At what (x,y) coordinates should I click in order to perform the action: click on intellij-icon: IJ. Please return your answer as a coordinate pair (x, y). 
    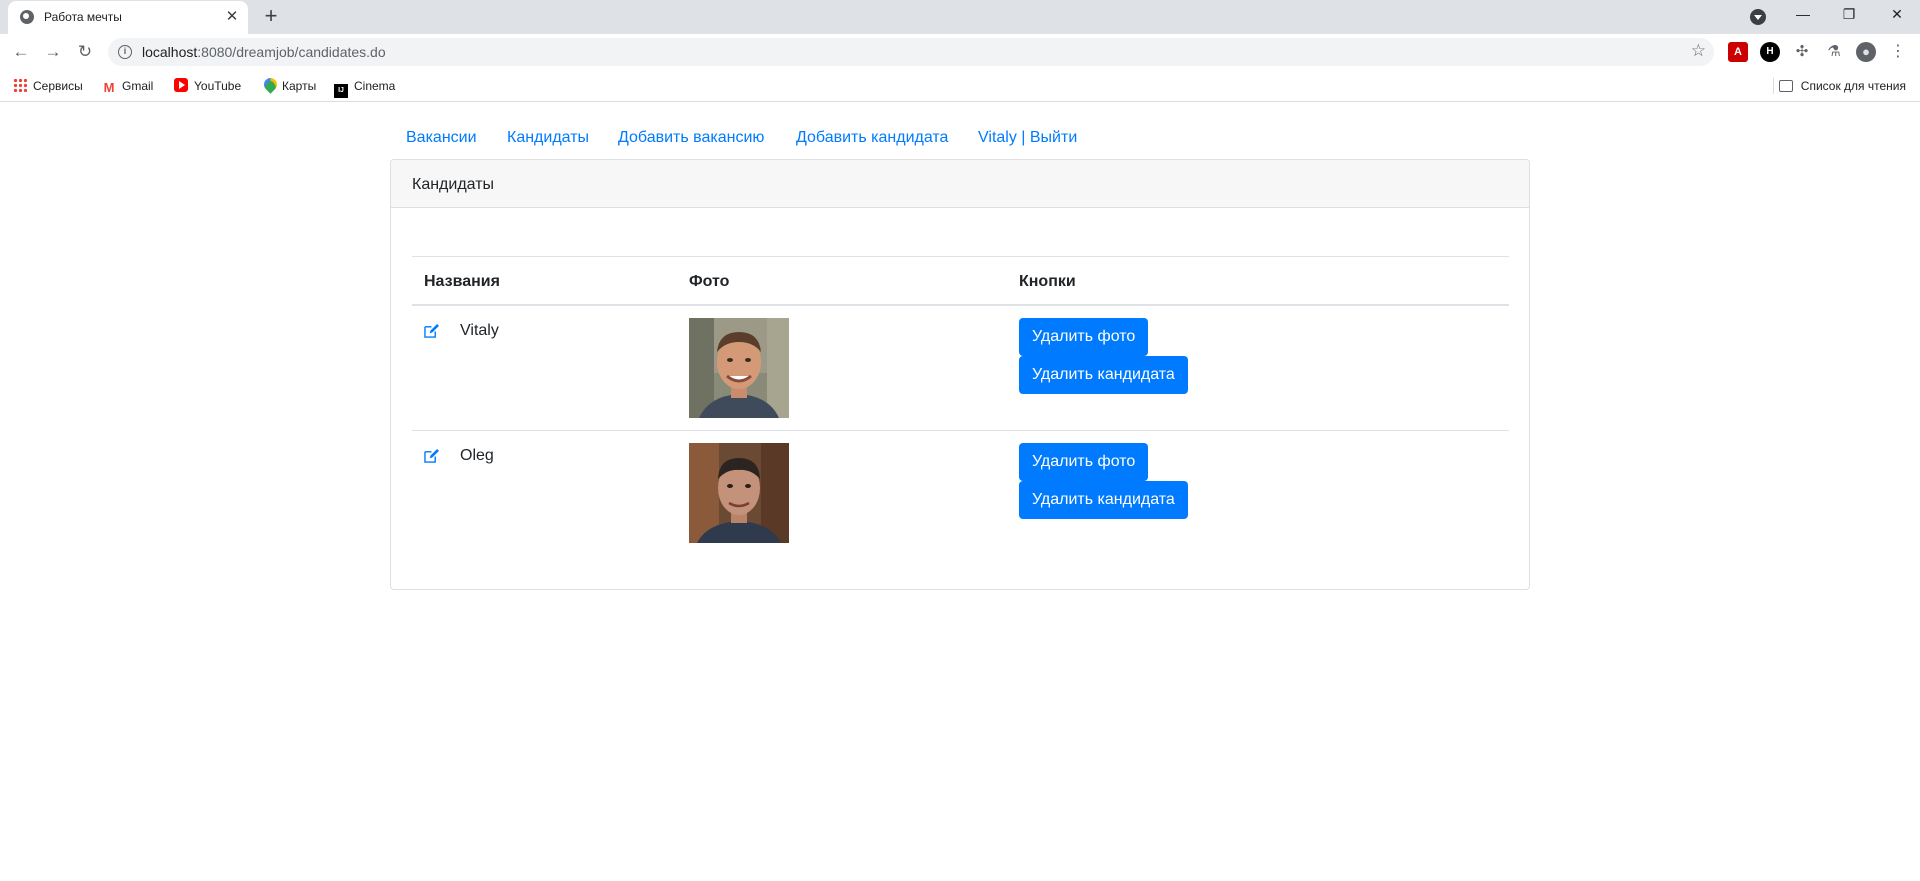
    Looking at the image, I should click on (341, 91).